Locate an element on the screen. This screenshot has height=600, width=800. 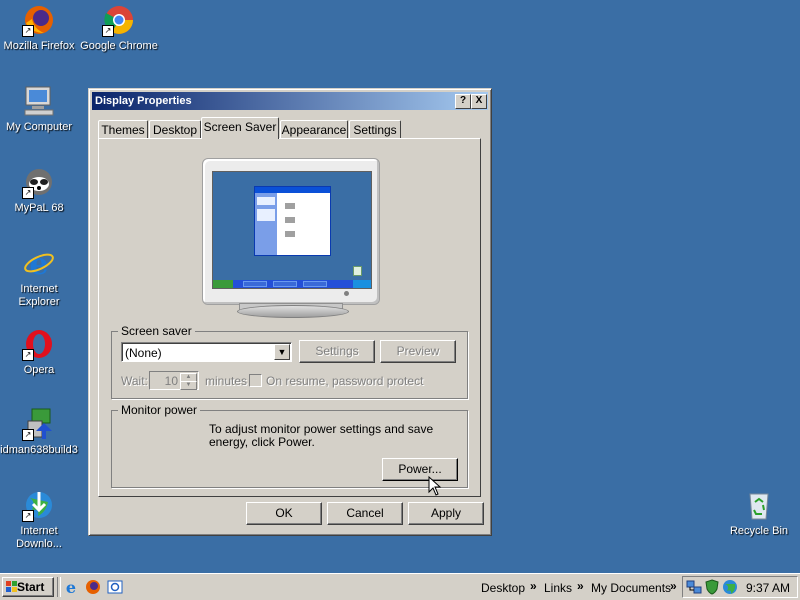
toolbar-links: Links is located at coordinates (558, 588).